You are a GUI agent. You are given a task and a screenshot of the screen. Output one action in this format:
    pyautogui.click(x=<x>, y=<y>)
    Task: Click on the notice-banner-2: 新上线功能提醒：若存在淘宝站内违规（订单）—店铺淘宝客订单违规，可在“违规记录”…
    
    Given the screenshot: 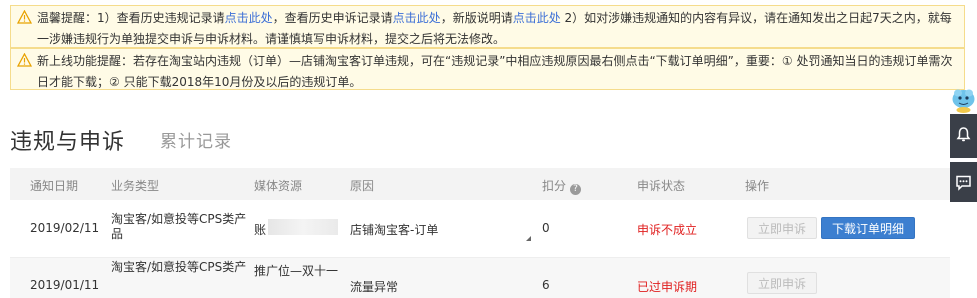 What is the action you would take?
    pyautogui.click(x=487, y=69)
    